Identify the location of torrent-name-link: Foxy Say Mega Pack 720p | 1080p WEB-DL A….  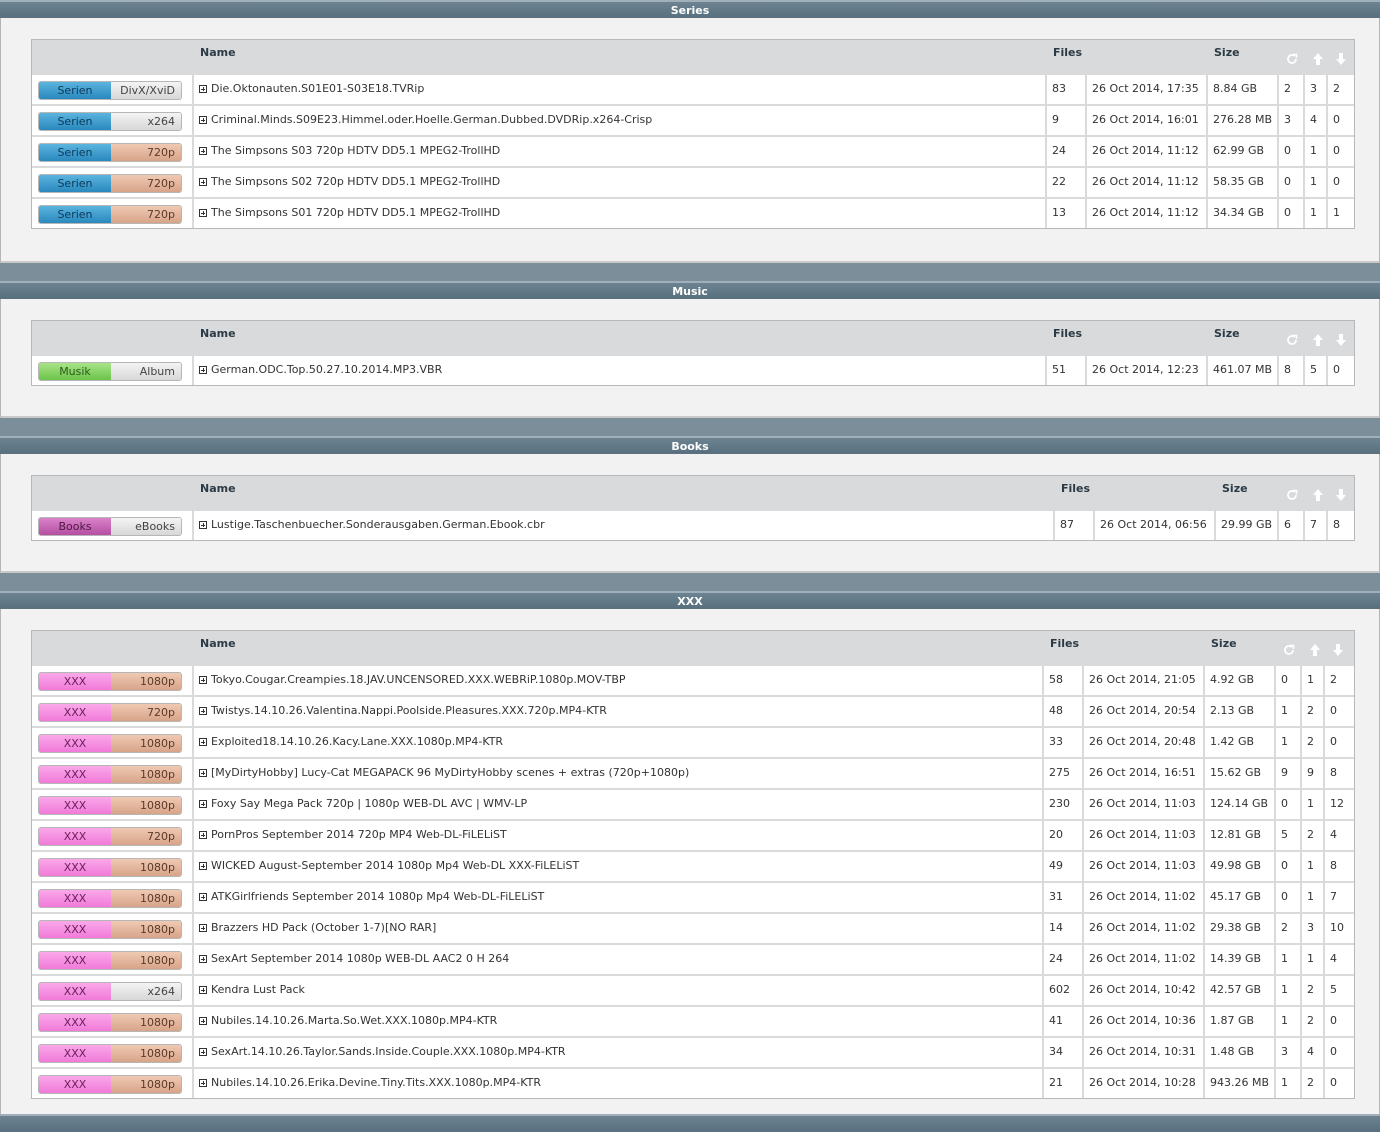
(369, 803).